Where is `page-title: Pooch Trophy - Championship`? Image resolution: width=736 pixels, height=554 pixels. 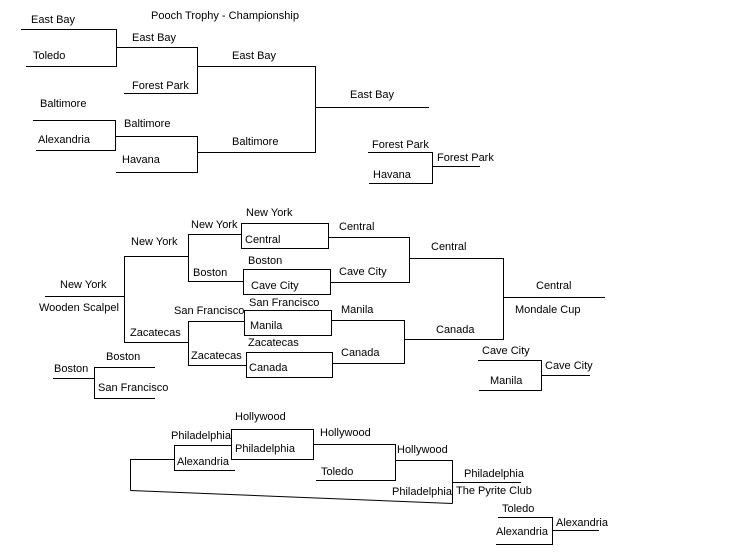 page-title: Pooch Trophy - Championship is located at coordinates (225, 16).